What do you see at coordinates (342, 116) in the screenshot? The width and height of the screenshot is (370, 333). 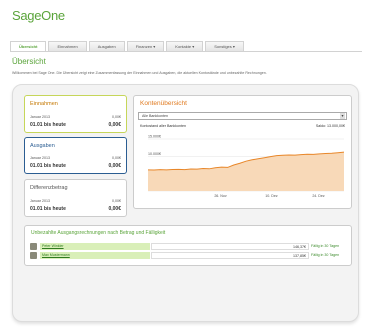 I see `dropdown-arrow-icon: ▾` at bounding box center [342, 116].